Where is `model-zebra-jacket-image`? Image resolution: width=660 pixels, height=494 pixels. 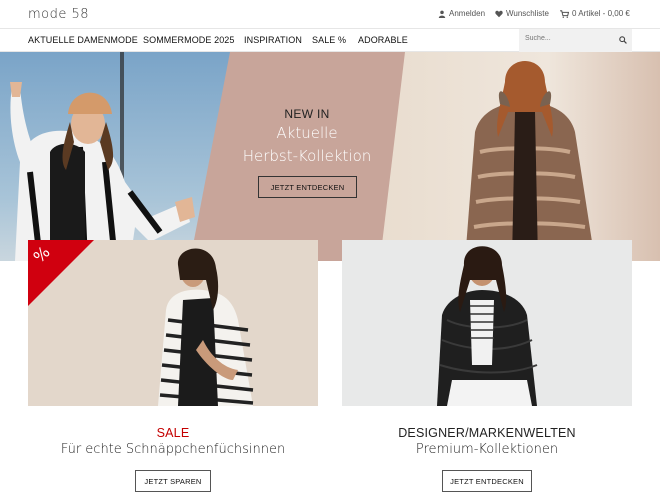
model-zebra-jacket-image is located at coordinates (102, 156).